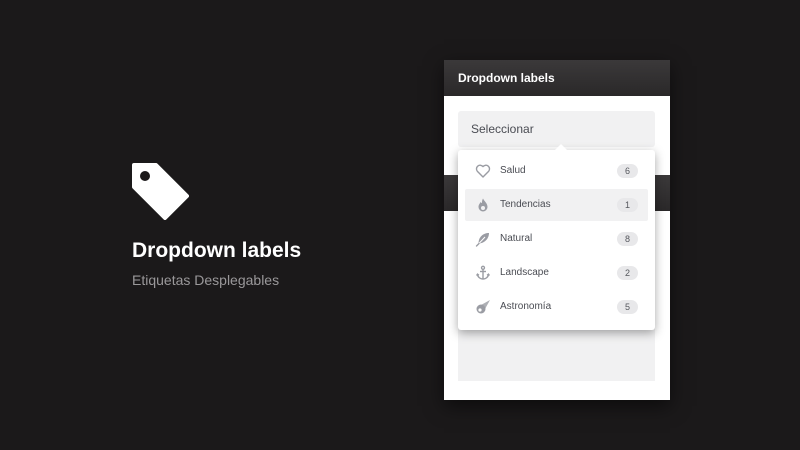 This screenshot has height=450, width=800. What do you see at coordinates (483, 272) in the screenshot?
I see `anchor-icon` at bounding box center [483, 272].